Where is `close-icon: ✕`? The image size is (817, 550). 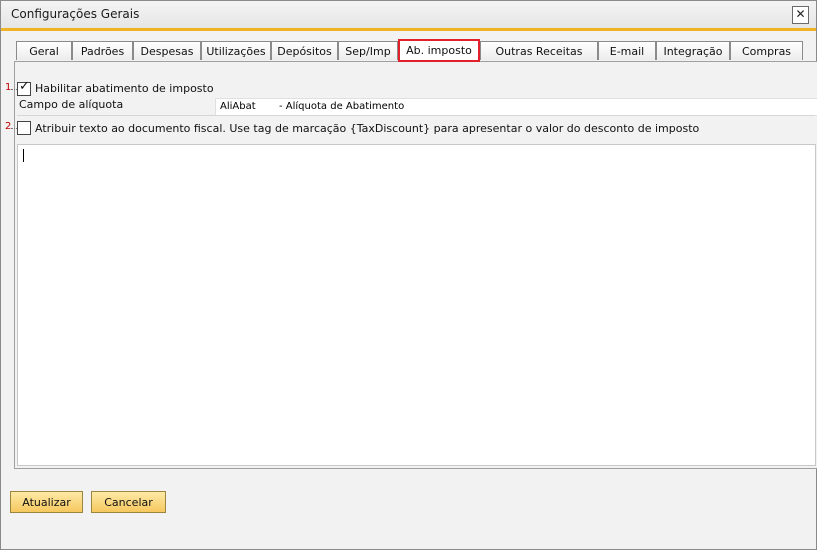
close-icon: ✕ is located at coordinates (800, 14).